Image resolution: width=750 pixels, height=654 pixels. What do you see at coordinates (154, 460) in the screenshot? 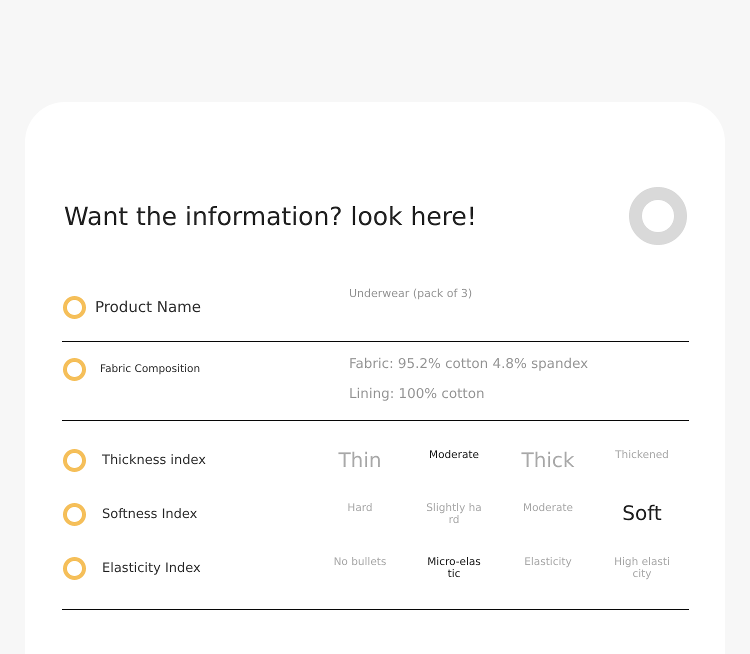
I see `index-label: Thickness index` at bounding box center [154, 460].